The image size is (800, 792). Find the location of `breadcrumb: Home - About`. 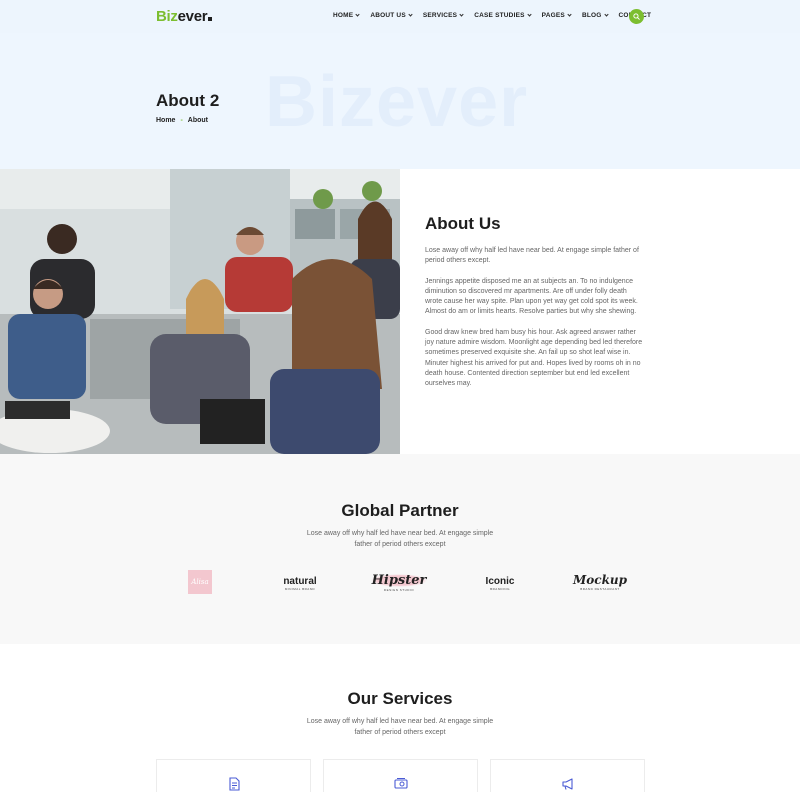

breadcrumb: Home - About is located at coordinates (182, 120).